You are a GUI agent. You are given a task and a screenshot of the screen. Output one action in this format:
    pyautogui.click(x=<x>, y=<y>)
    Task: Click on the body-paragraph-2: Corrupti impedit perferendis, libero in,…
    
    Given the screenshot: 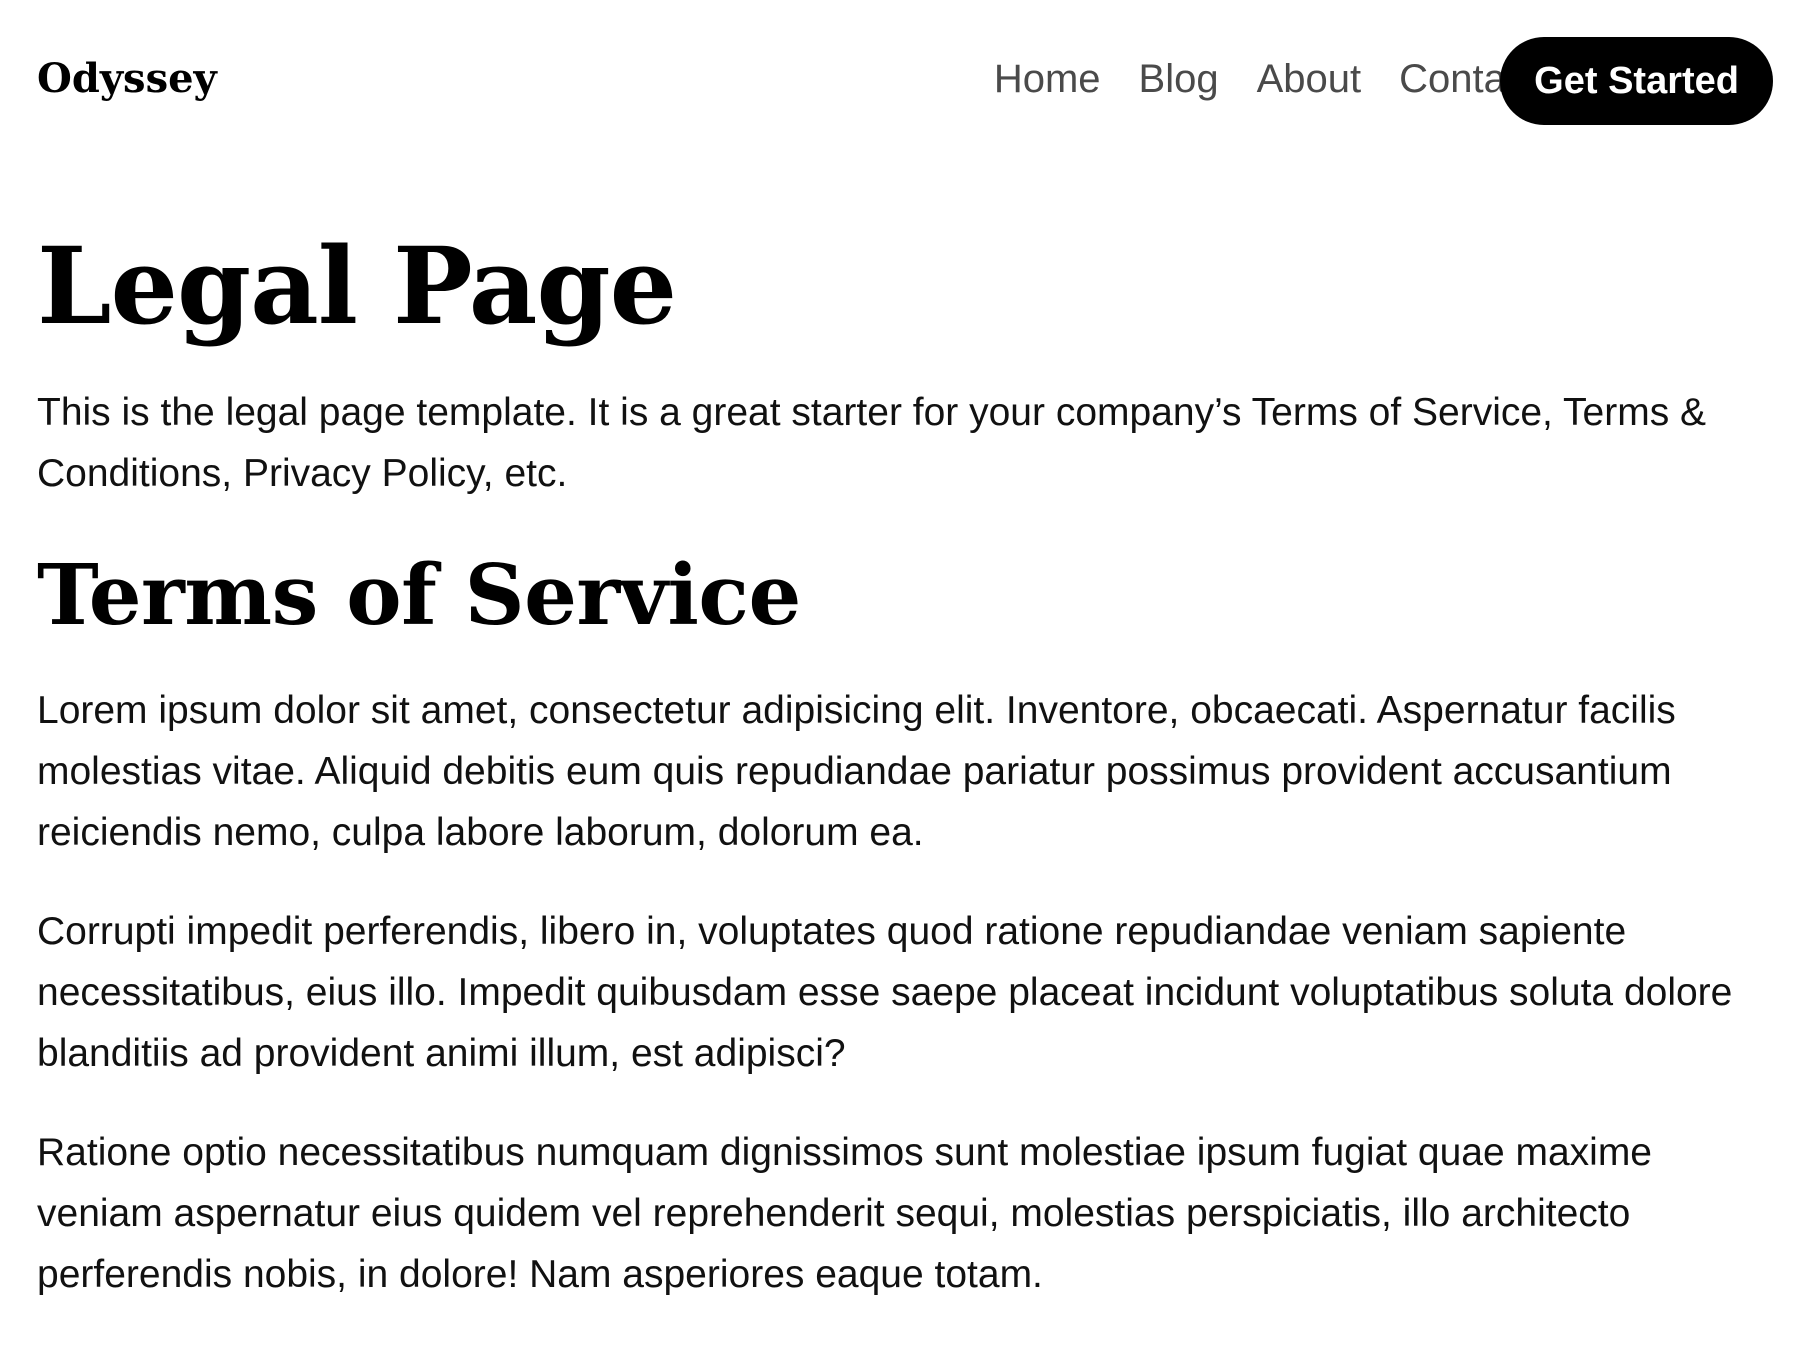 What is the action you would take?
    pyautogui.click(x=885, y=992)
    